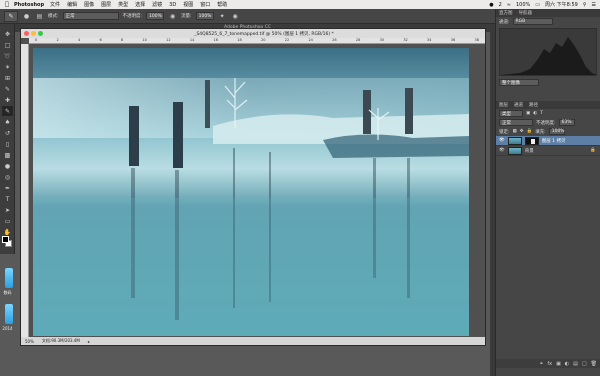 The height and width of the screenshot is (376, 600). What do you see at coordinates (7, 199) in the screenshot?
I see `type-tool-icon: T` at bounding box center [7, 199].